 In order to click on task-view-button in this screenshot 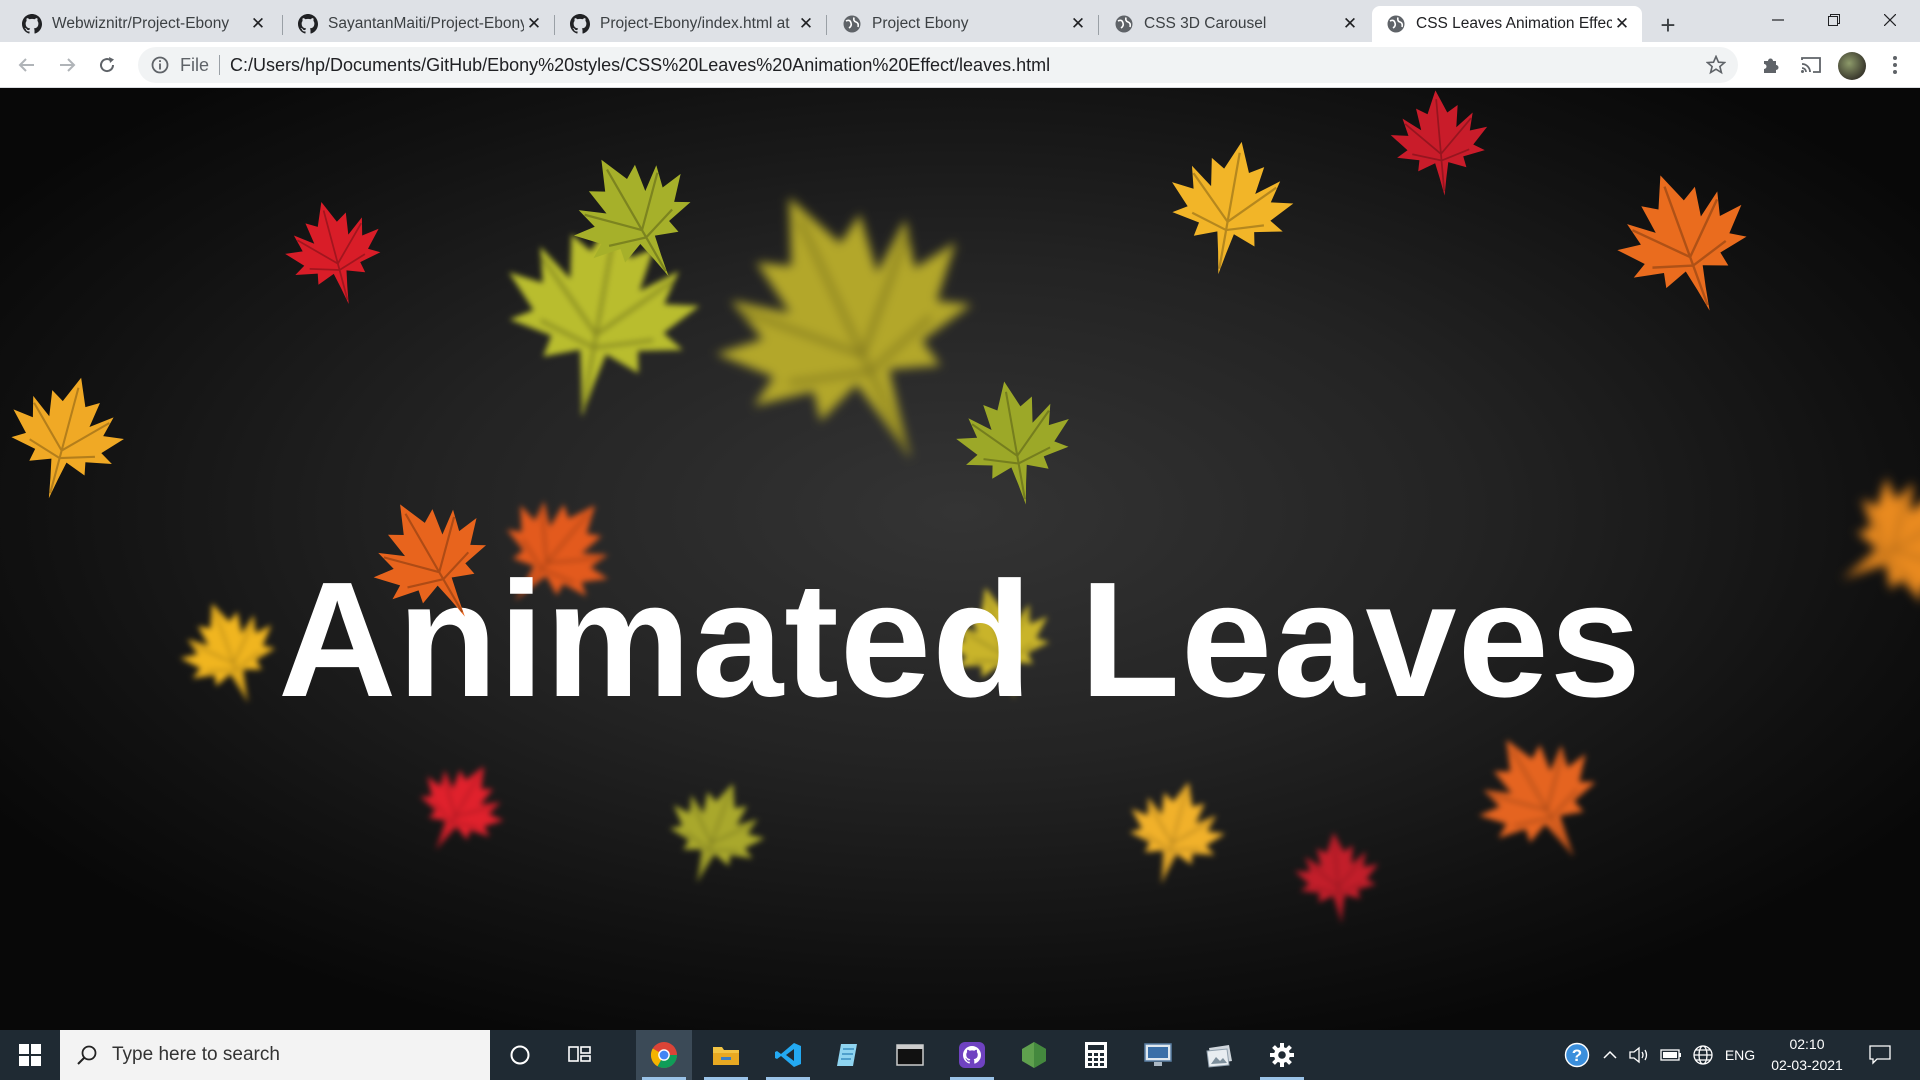, I will do `click(580, 1055)`.